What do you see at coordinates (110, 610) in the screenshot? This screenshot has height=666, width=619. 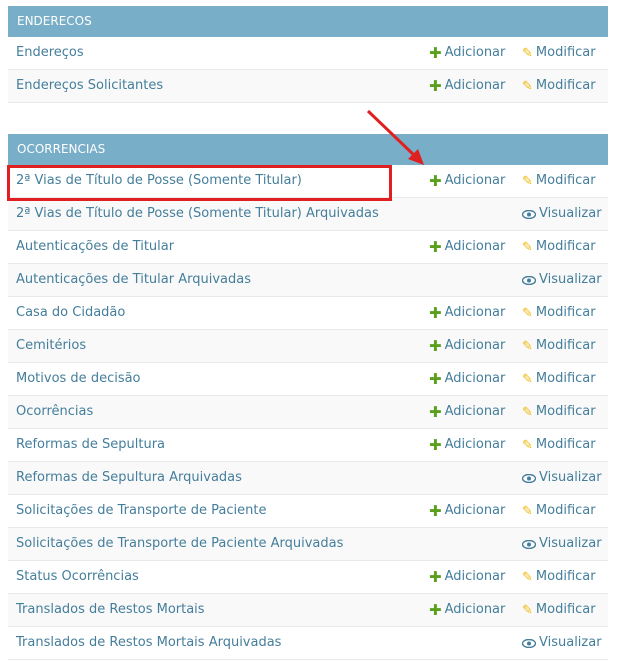 I see `model-link-translados-de-restos-mortais: Translados de Restos Mortais` at bounding box center [110, 610].